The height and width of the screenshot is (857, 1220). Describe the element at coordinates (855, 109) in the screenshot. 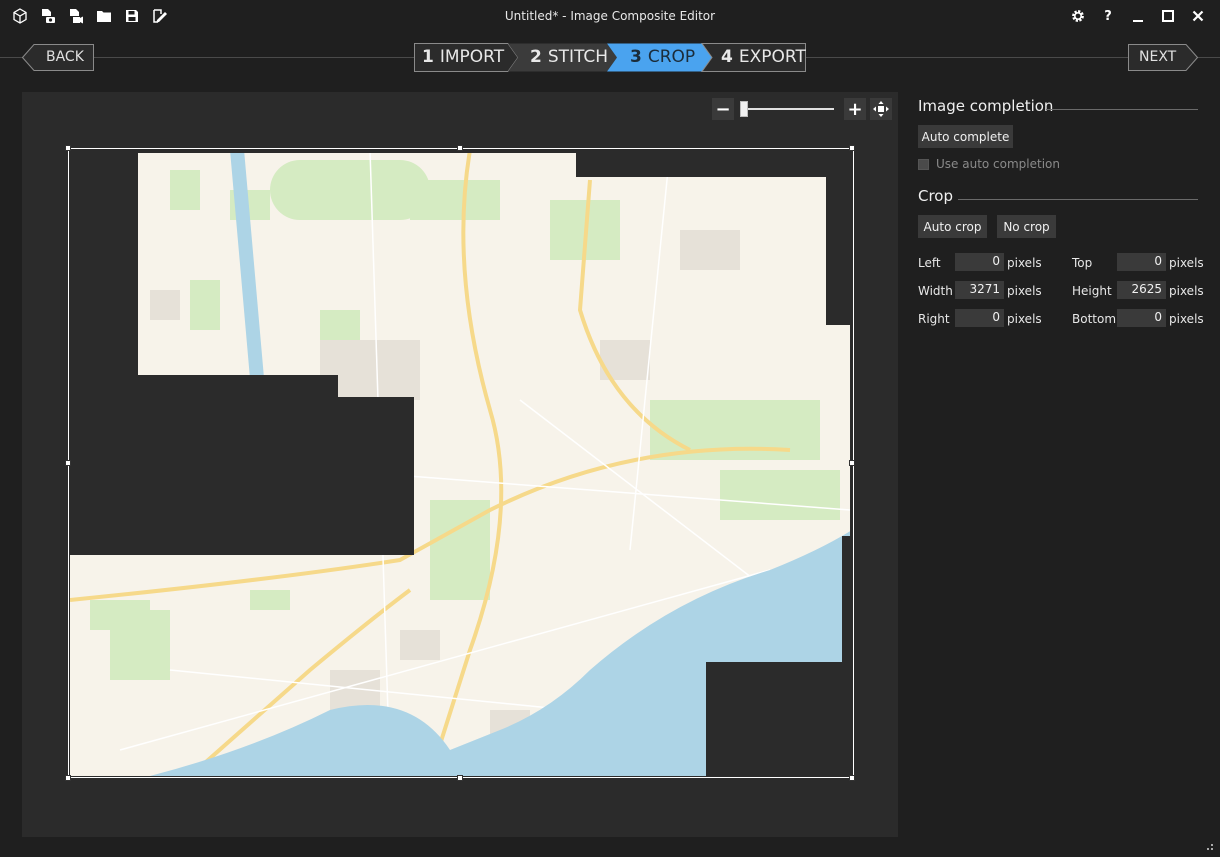

I see `zoom-in-button: +` at that location.